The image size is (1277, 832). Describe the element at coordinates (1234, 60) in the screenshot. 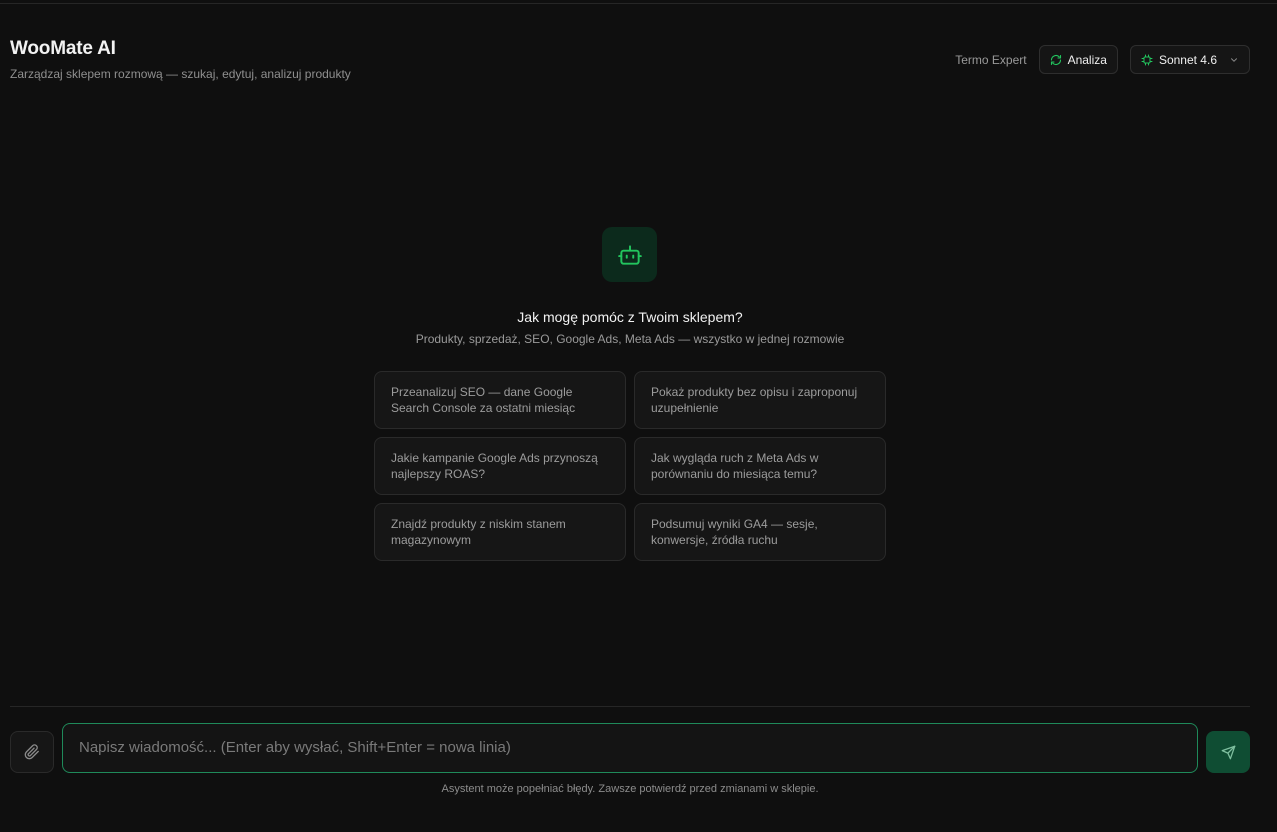

I see `chevron-down-icon` at that location.